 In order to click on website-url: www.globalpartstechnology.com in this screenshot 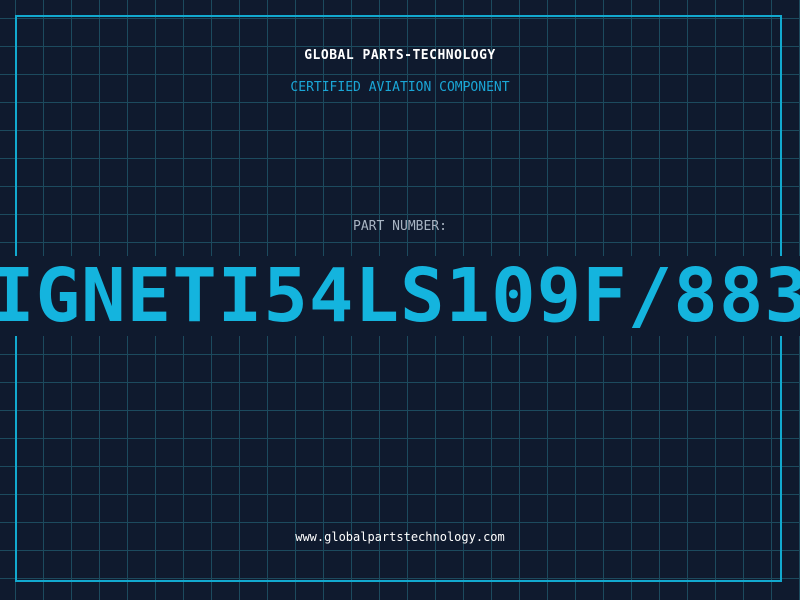, I will do `click(400, 537)`.